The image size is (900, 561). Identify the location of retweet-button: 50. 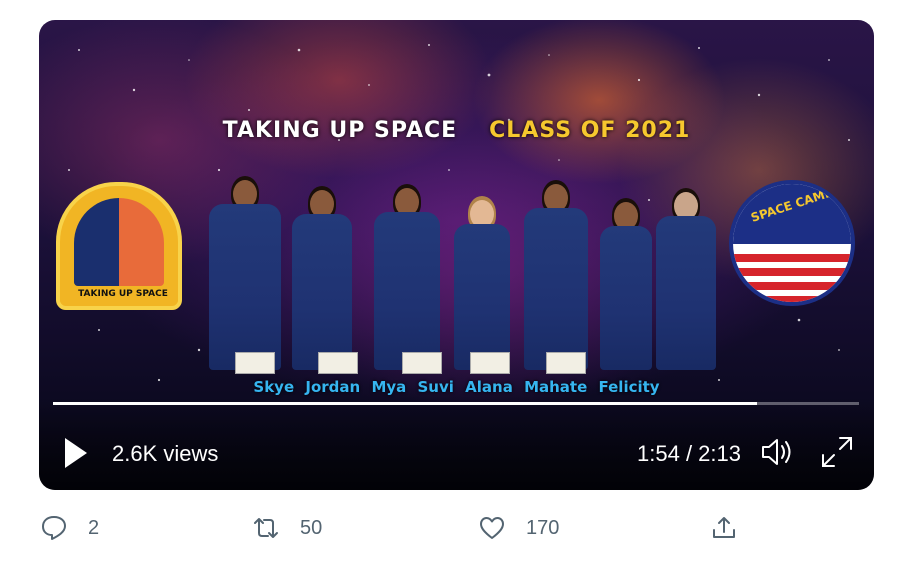
(287, 528).